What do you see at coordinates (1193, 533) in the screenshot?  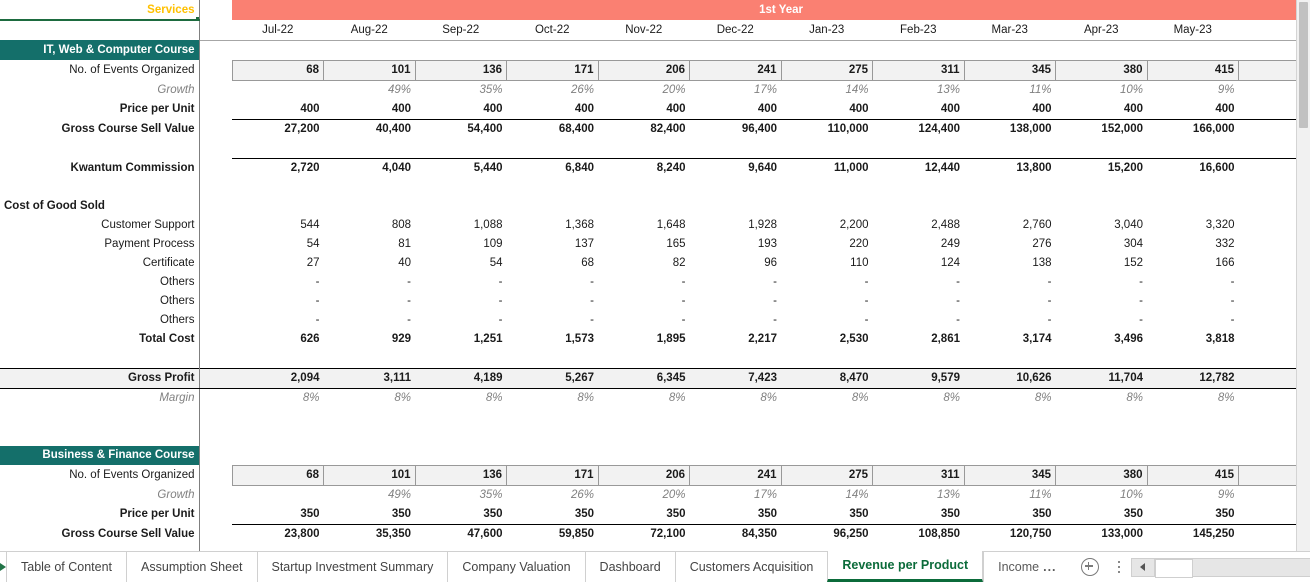 I see `cell-value: 145,250` at bounding box center [1193, 533].